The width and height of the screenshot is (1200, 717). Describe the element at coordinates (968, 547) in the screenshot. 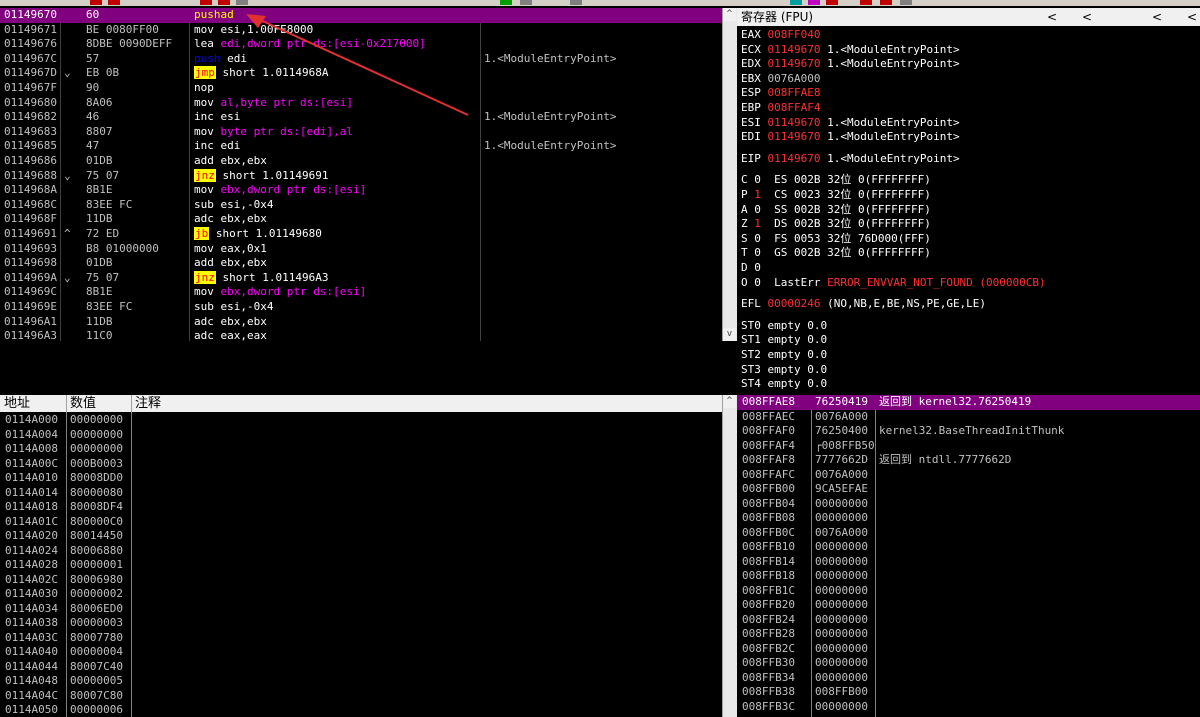

I see `stack-row: 008FFB10 00000000` at that location.